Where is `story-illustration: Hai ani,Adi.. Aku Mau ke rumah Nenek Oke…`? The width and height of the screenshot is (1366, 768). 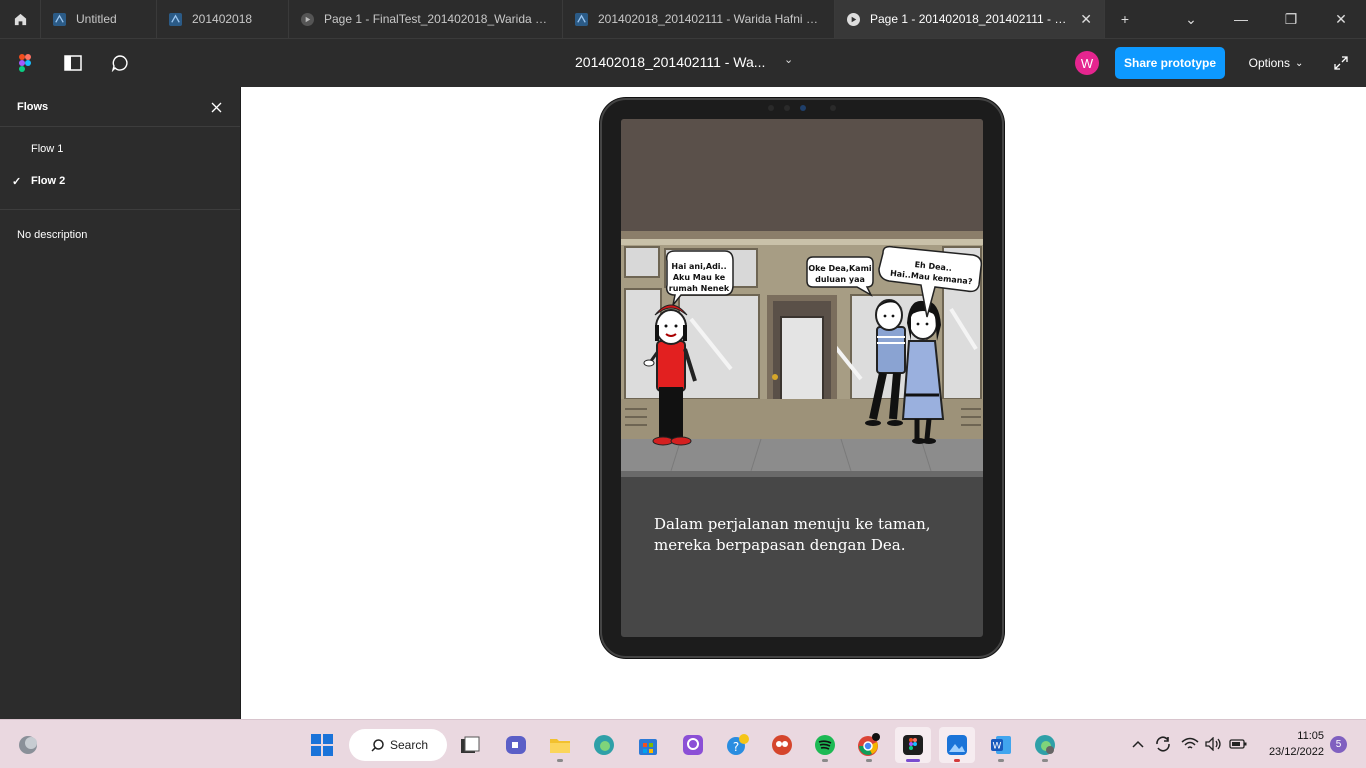 story-illustration: Hai ani,Adi.. Aku Mau ke rumah Nenek Oke… is located at coordinates (802, 304).